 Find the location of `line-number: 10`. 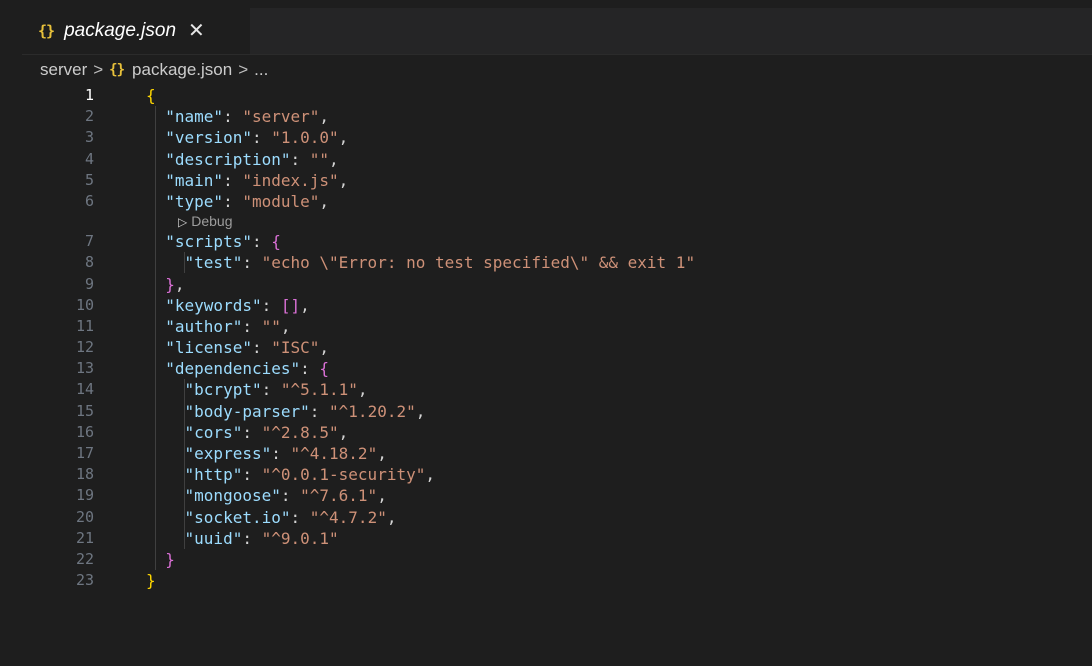

line-number: 10 is located at coordinates (84, 304).